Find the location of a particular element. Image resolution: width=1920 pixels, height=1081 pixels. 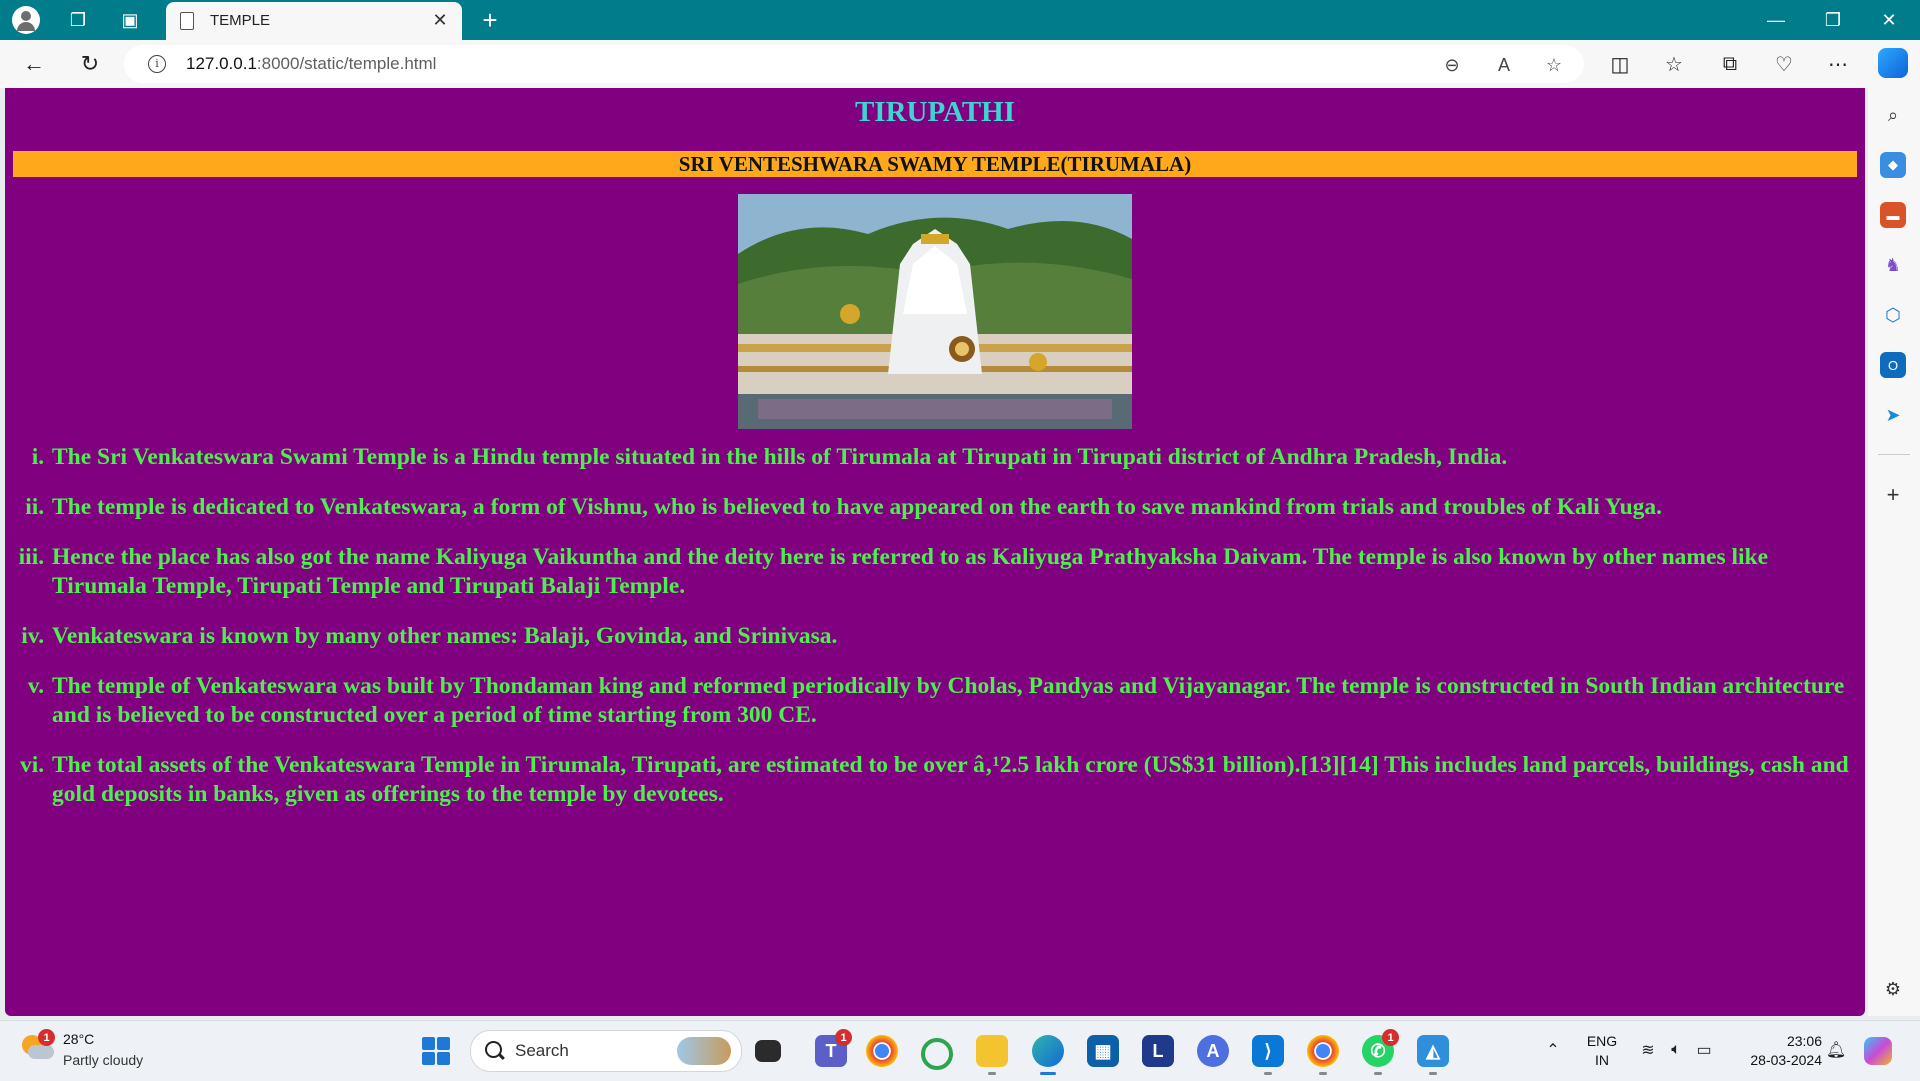

weather-temperature: 28°C is located at coordinates (78, 1039).